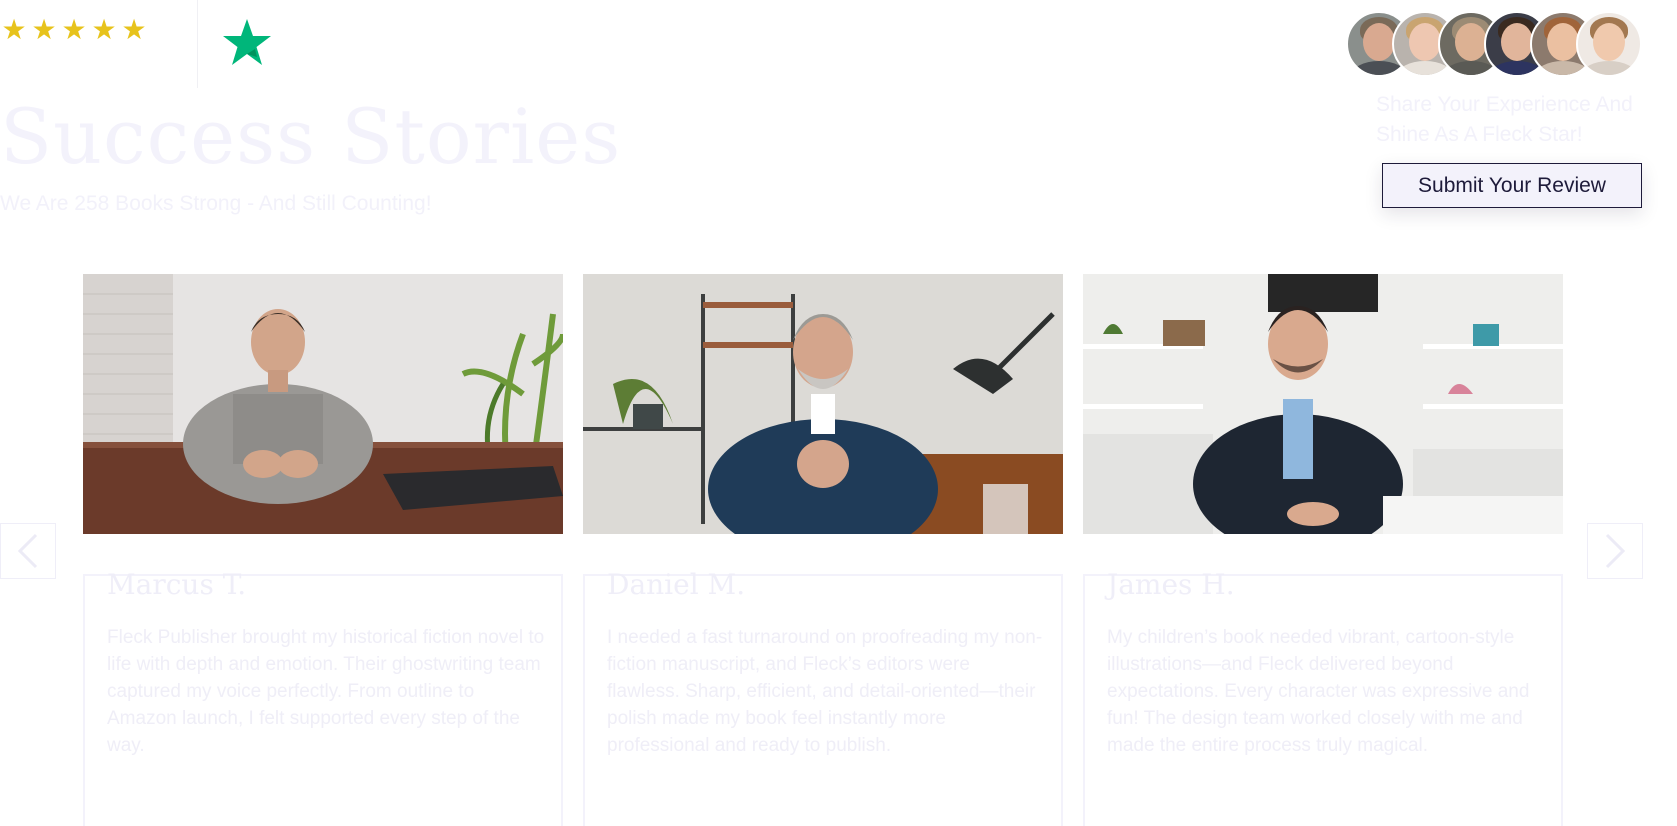 This screenshot has width=1677, height=826. I want to click on chevron-right-icon, so click(1615, 551).